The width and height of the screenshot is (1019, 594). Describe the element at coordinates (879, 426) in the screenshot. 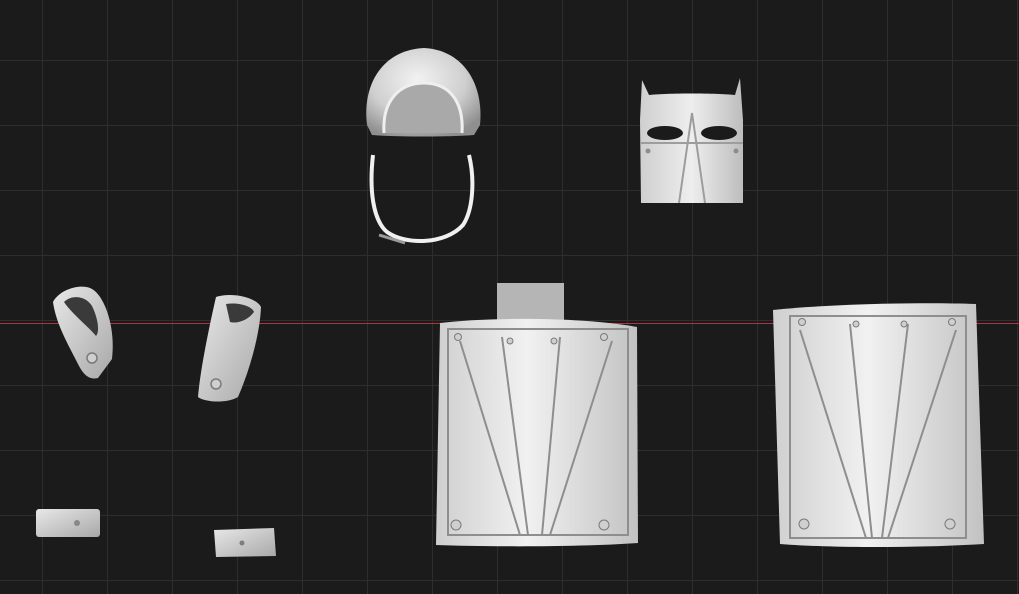

I see `back-chest-plate-mesh` at that location.